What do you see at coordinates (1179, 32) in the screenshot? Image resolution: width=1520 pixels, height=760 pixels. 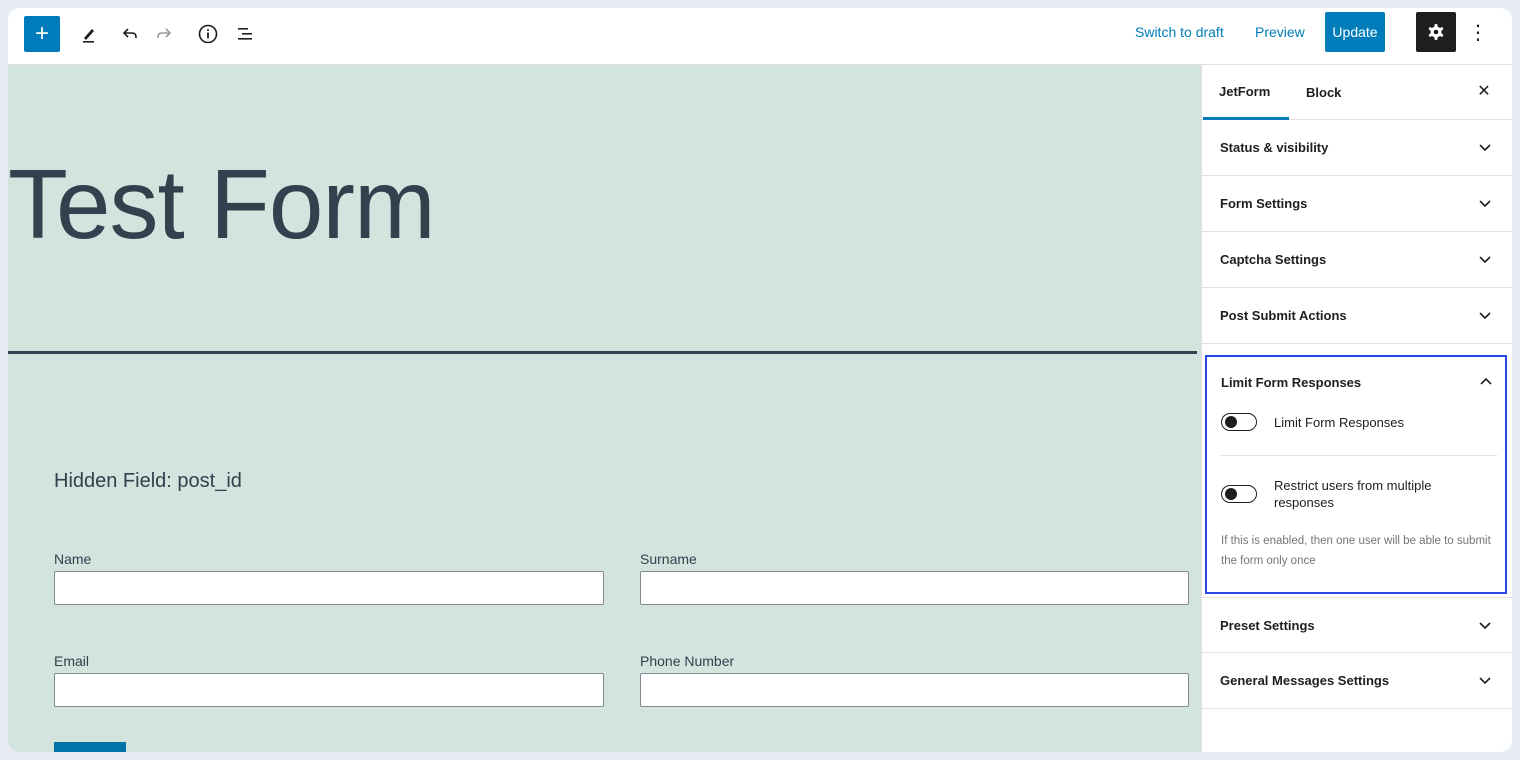 I see `switch-to-draft-button: Switch to draft` at bounding box center [1179, 32].